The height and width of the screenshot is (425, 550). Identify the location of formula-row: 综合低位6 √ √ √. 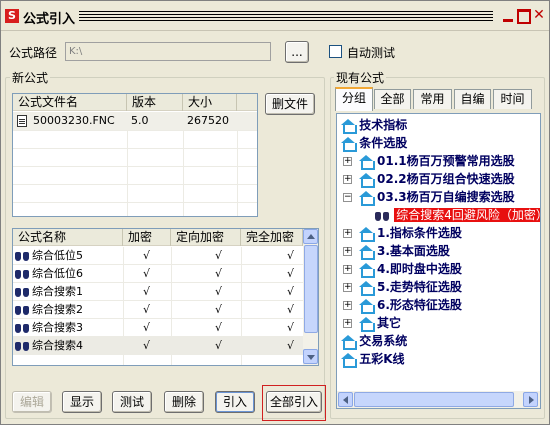
(158, 274).